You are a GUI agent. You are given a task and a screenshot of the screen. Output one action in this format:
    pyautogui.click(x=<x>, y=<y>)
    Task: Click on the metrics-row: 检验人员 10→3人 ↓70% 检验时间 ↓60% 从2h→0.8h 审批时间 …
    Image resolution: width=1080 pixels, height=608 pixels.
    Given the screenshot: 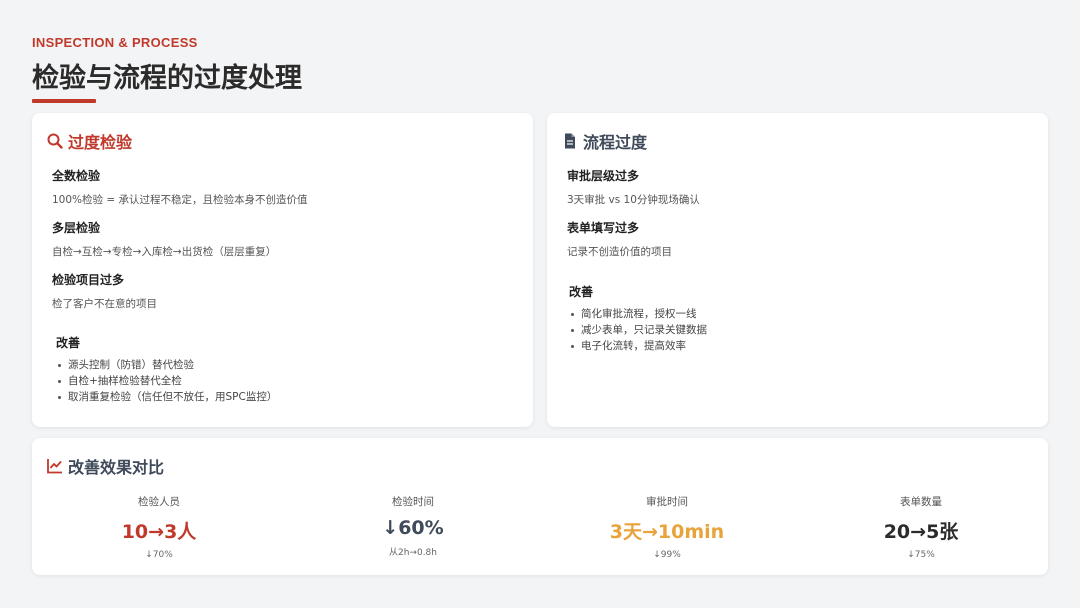 What is the action you would take?
    pyautogui.click(x=540, y=527)
    